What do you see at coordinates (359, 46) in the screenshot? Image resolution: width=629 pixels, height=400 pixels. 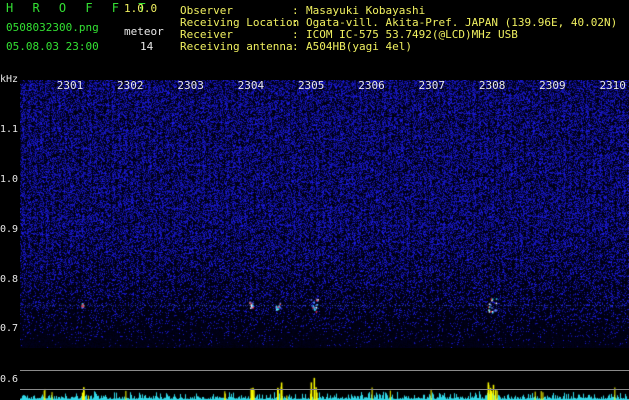 I see `antenna-value: A504HB(yagi 4el)` at bounding box center [359, 46].